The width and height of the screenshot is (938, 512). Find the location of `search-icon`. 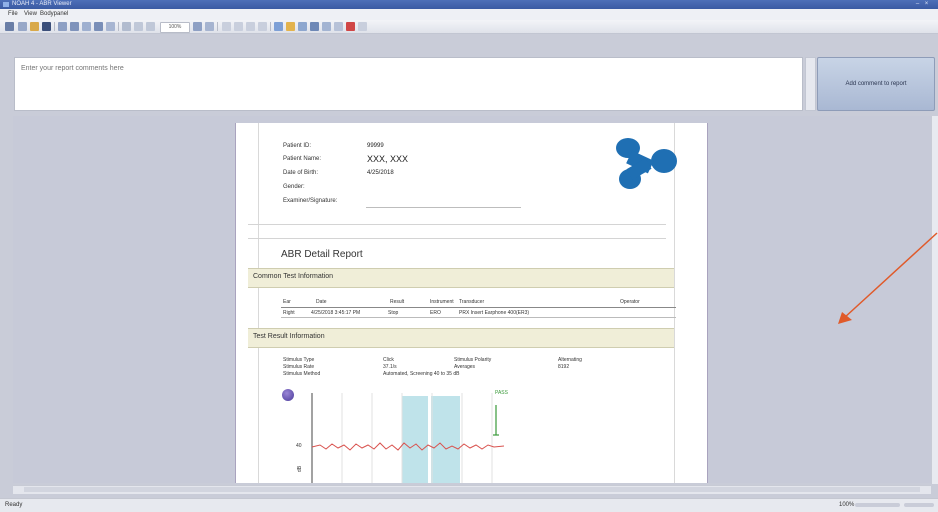

search-icon is located at coordinates (110, 26).